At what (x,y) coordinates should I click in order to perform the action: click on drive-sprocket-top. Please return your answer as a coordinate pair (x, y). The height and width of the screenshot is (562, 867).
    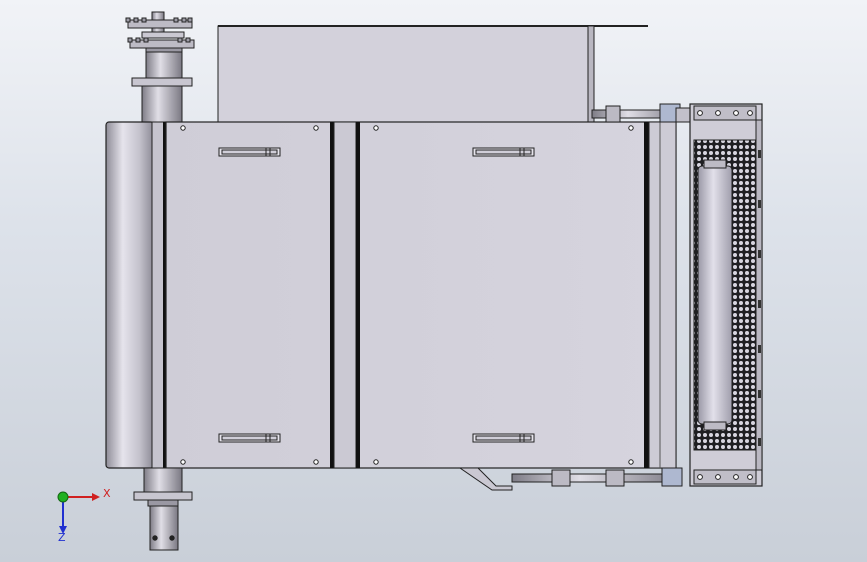
    Looking at the image, I should click on (160, 67).